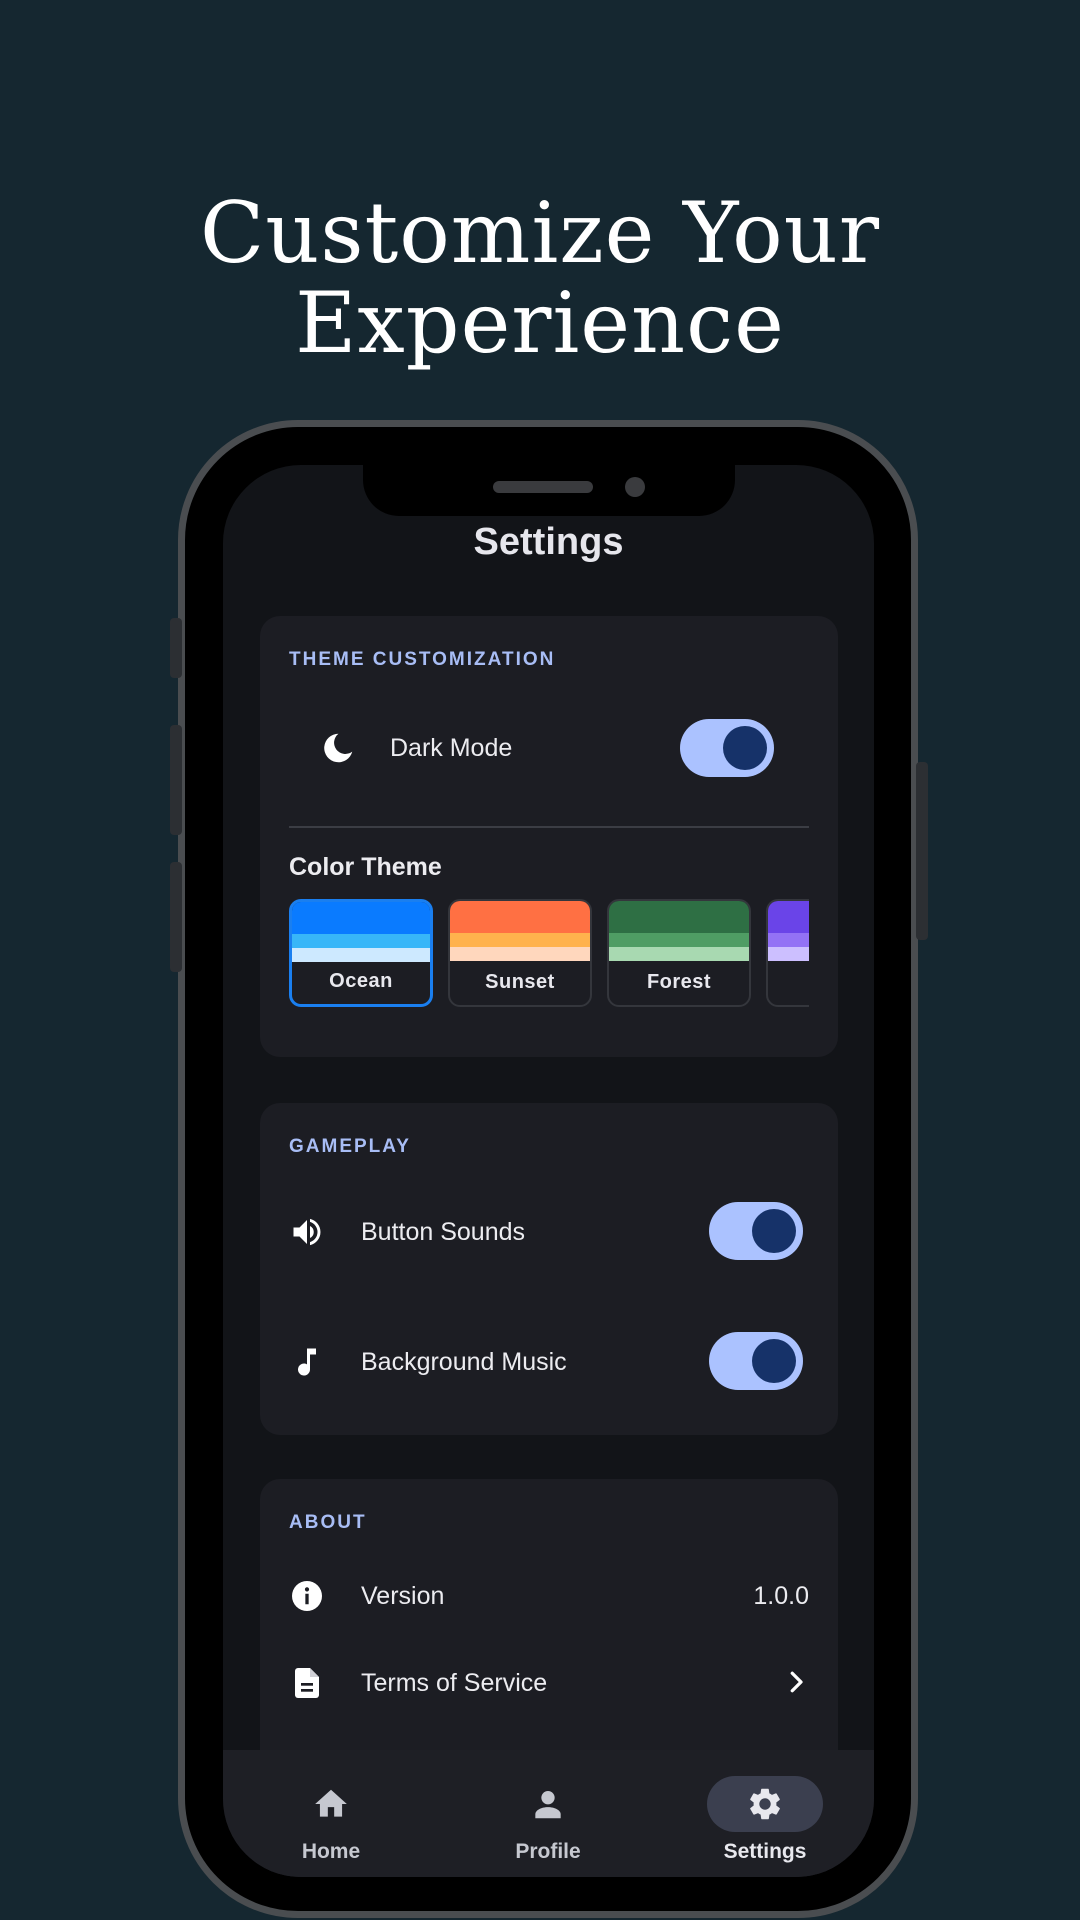  Describe the element at coordinates (679, 982) in the screenshot. I see `theme-swatch-label: Forest` at that location.